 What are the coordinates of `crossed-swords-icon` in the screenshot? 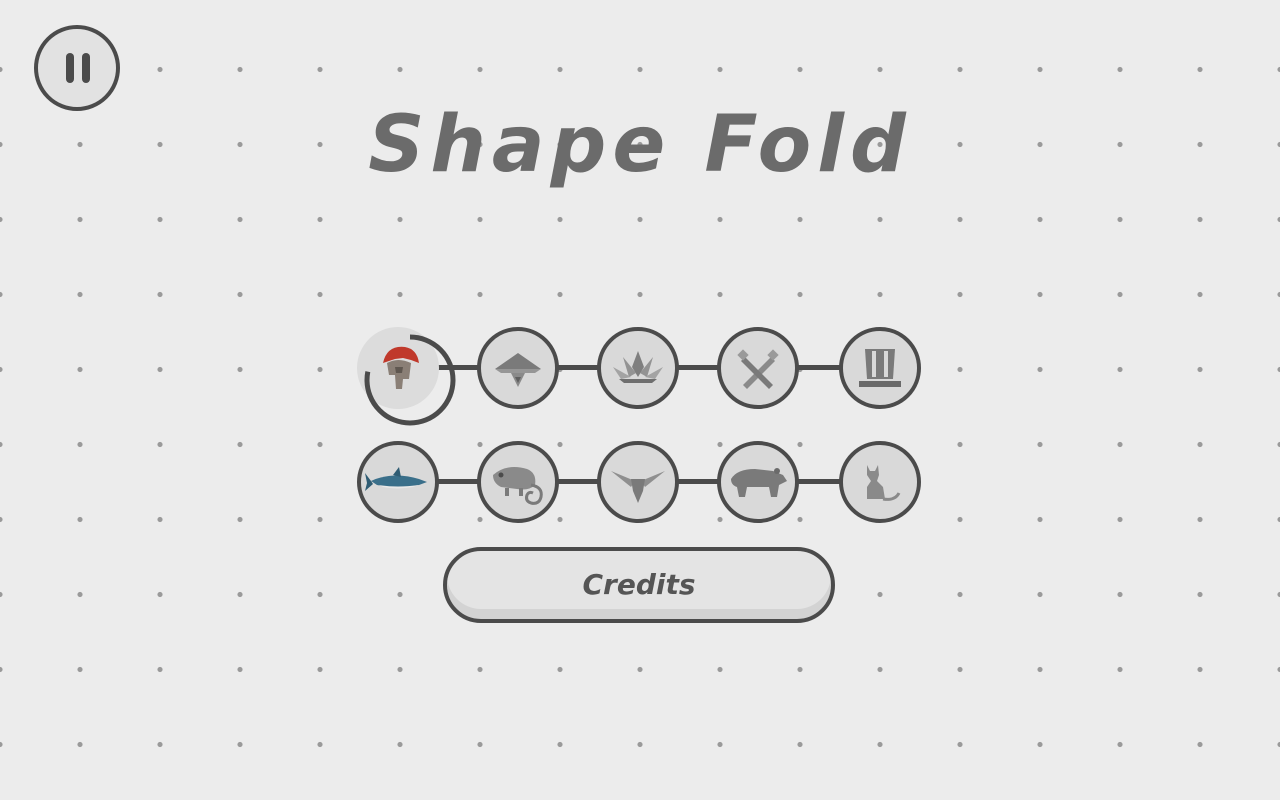 It's located at (758, 369).